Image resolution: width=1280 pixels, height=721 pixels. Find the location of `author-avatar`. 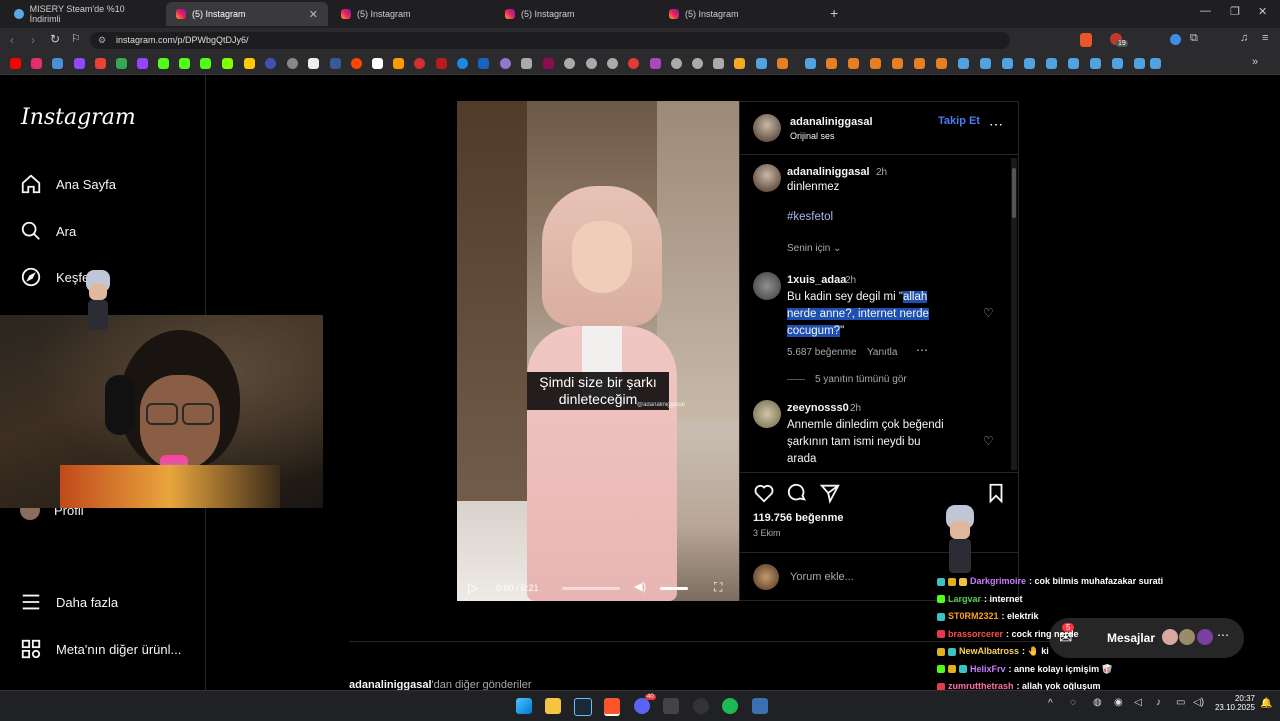

author-avatar is located at coordinates (767, 128).